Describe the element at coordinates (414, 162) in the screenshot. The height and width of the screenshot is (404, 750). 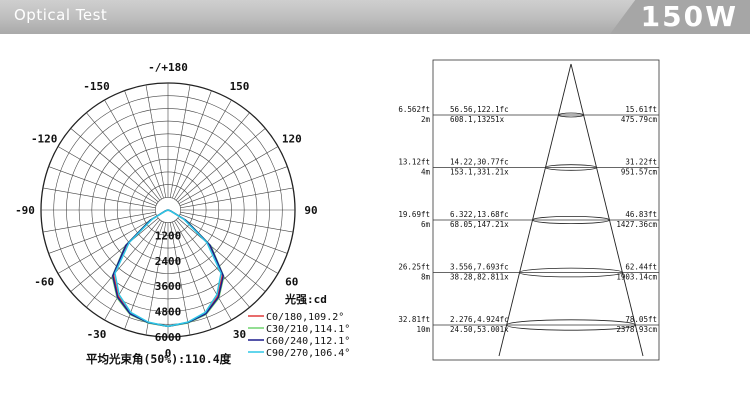
I see `cone-height-ft: 13.12ft` at that location.